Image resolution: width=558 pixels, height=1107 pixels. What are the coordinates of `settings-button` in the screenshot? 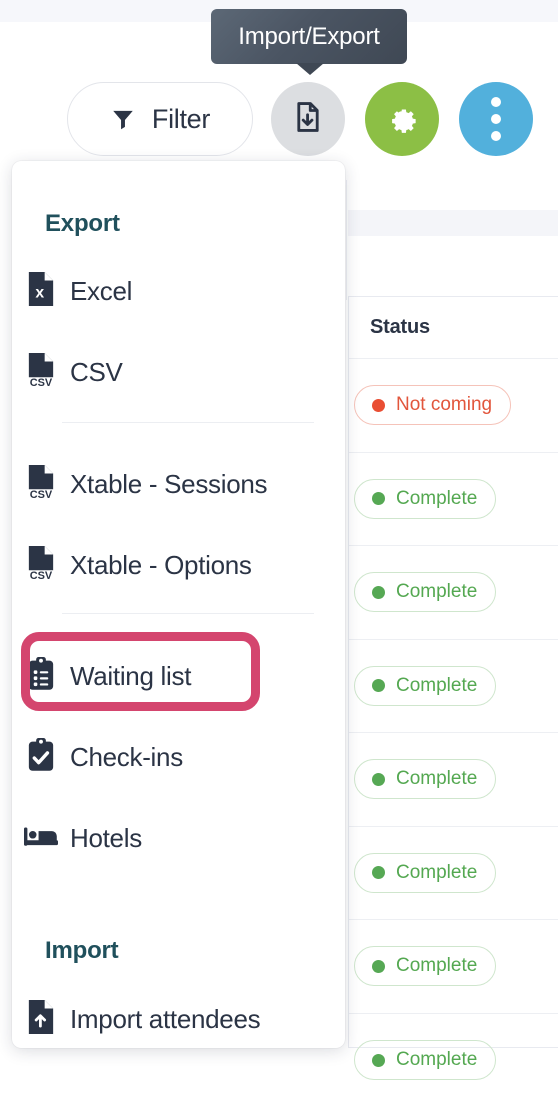 It's located at (402, 119).